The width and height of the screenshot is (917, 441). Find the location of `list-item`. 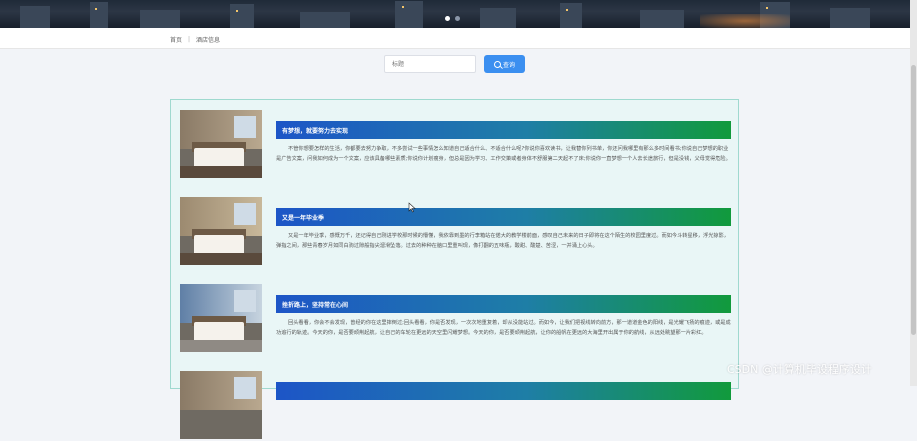

list-item is located at coordinates (455, 406).